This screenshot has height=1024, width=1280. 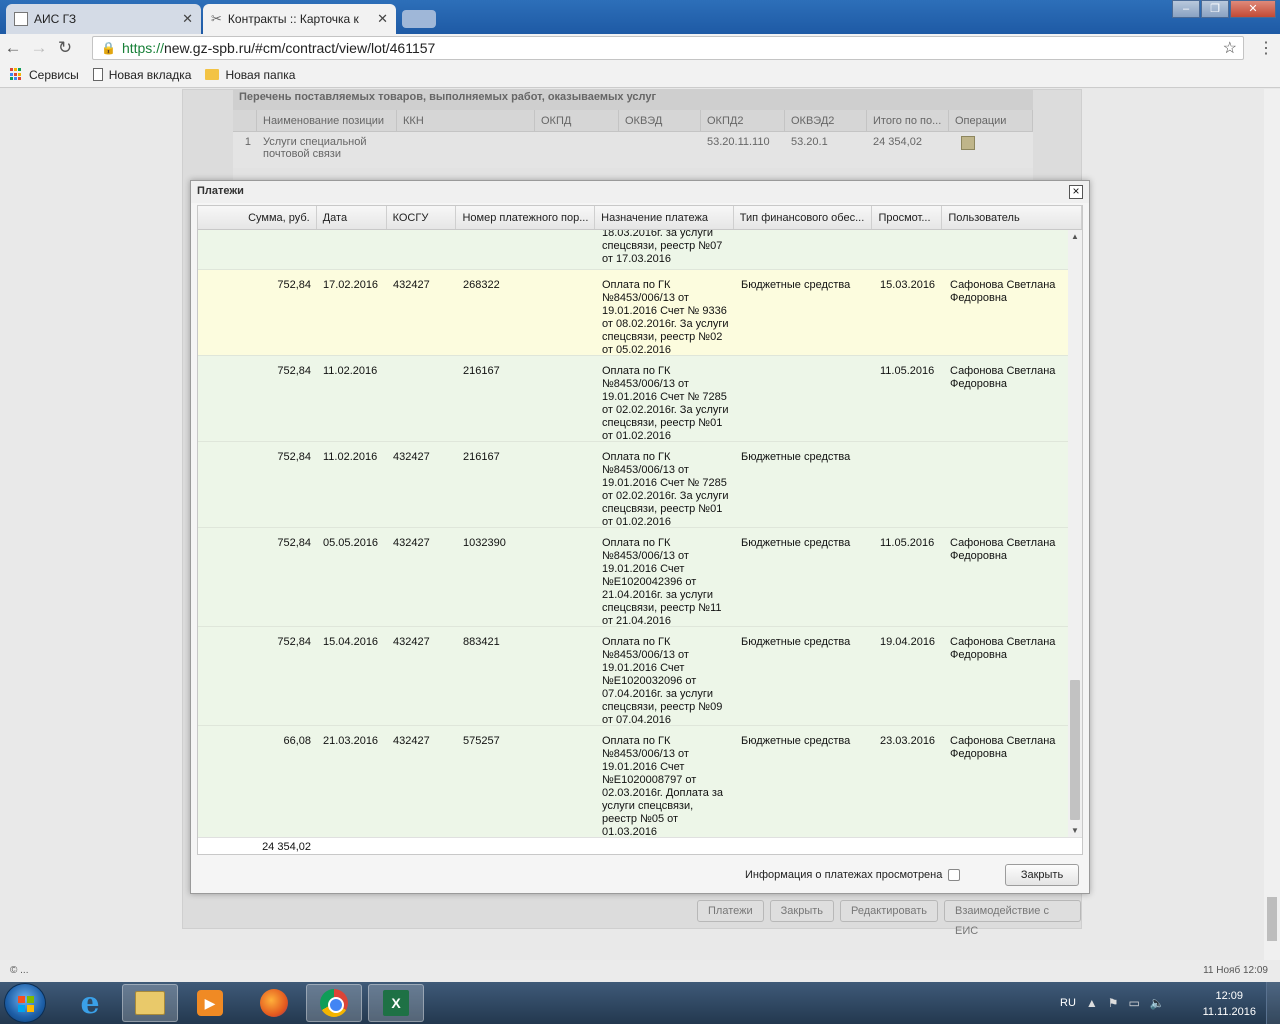 What do you see at coordinates (730, 911) in the screenshot?
I see `payments-button: Платежи` at bounding box center [730, 911].